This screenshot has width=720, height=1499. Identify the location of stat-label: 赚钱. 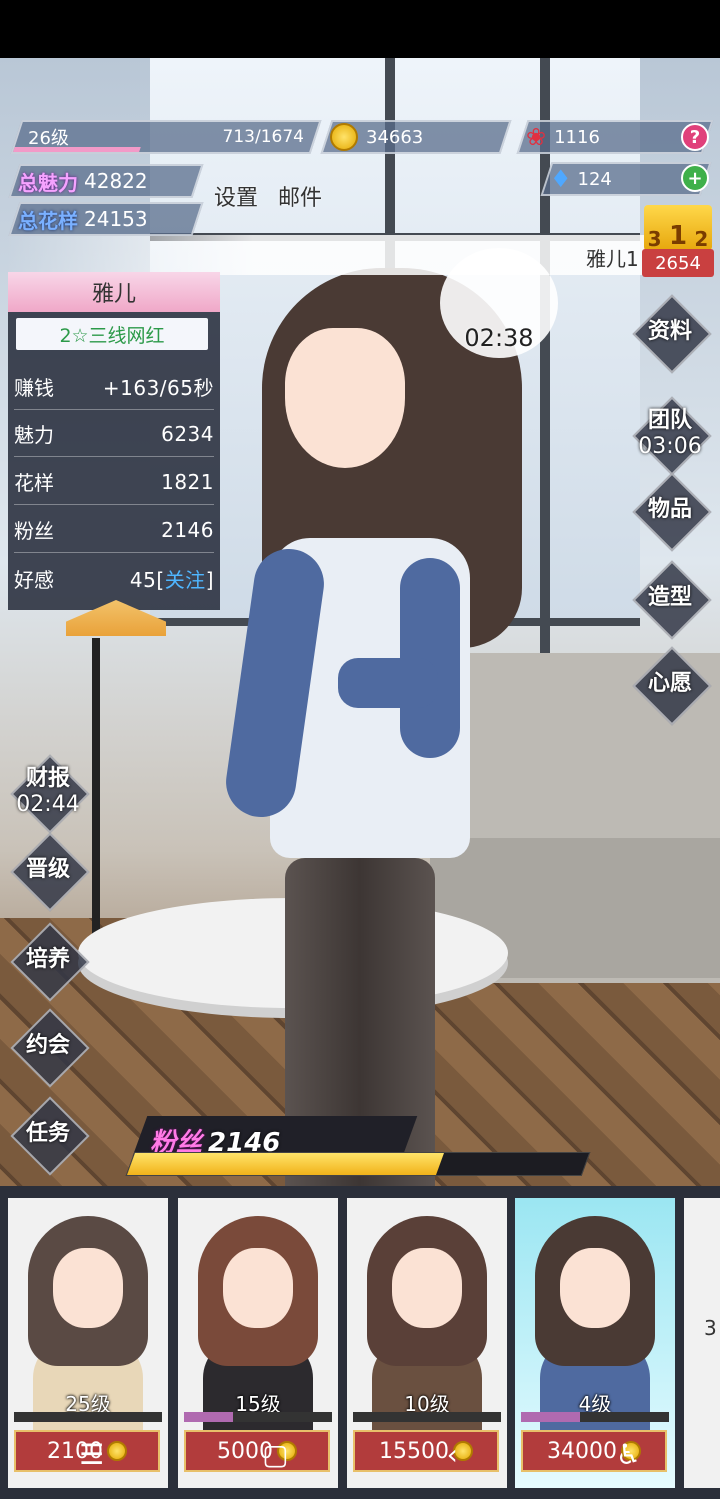
(34, 388).